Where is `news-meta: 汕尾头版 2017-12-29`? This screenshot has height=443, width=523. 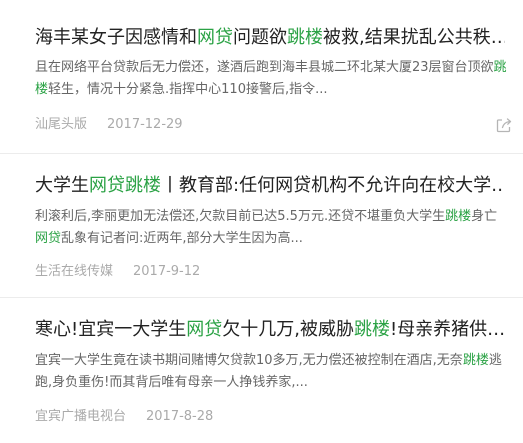
news-meta: 汕尾头版 2017-12-29 is located at coordinates (109, 125).